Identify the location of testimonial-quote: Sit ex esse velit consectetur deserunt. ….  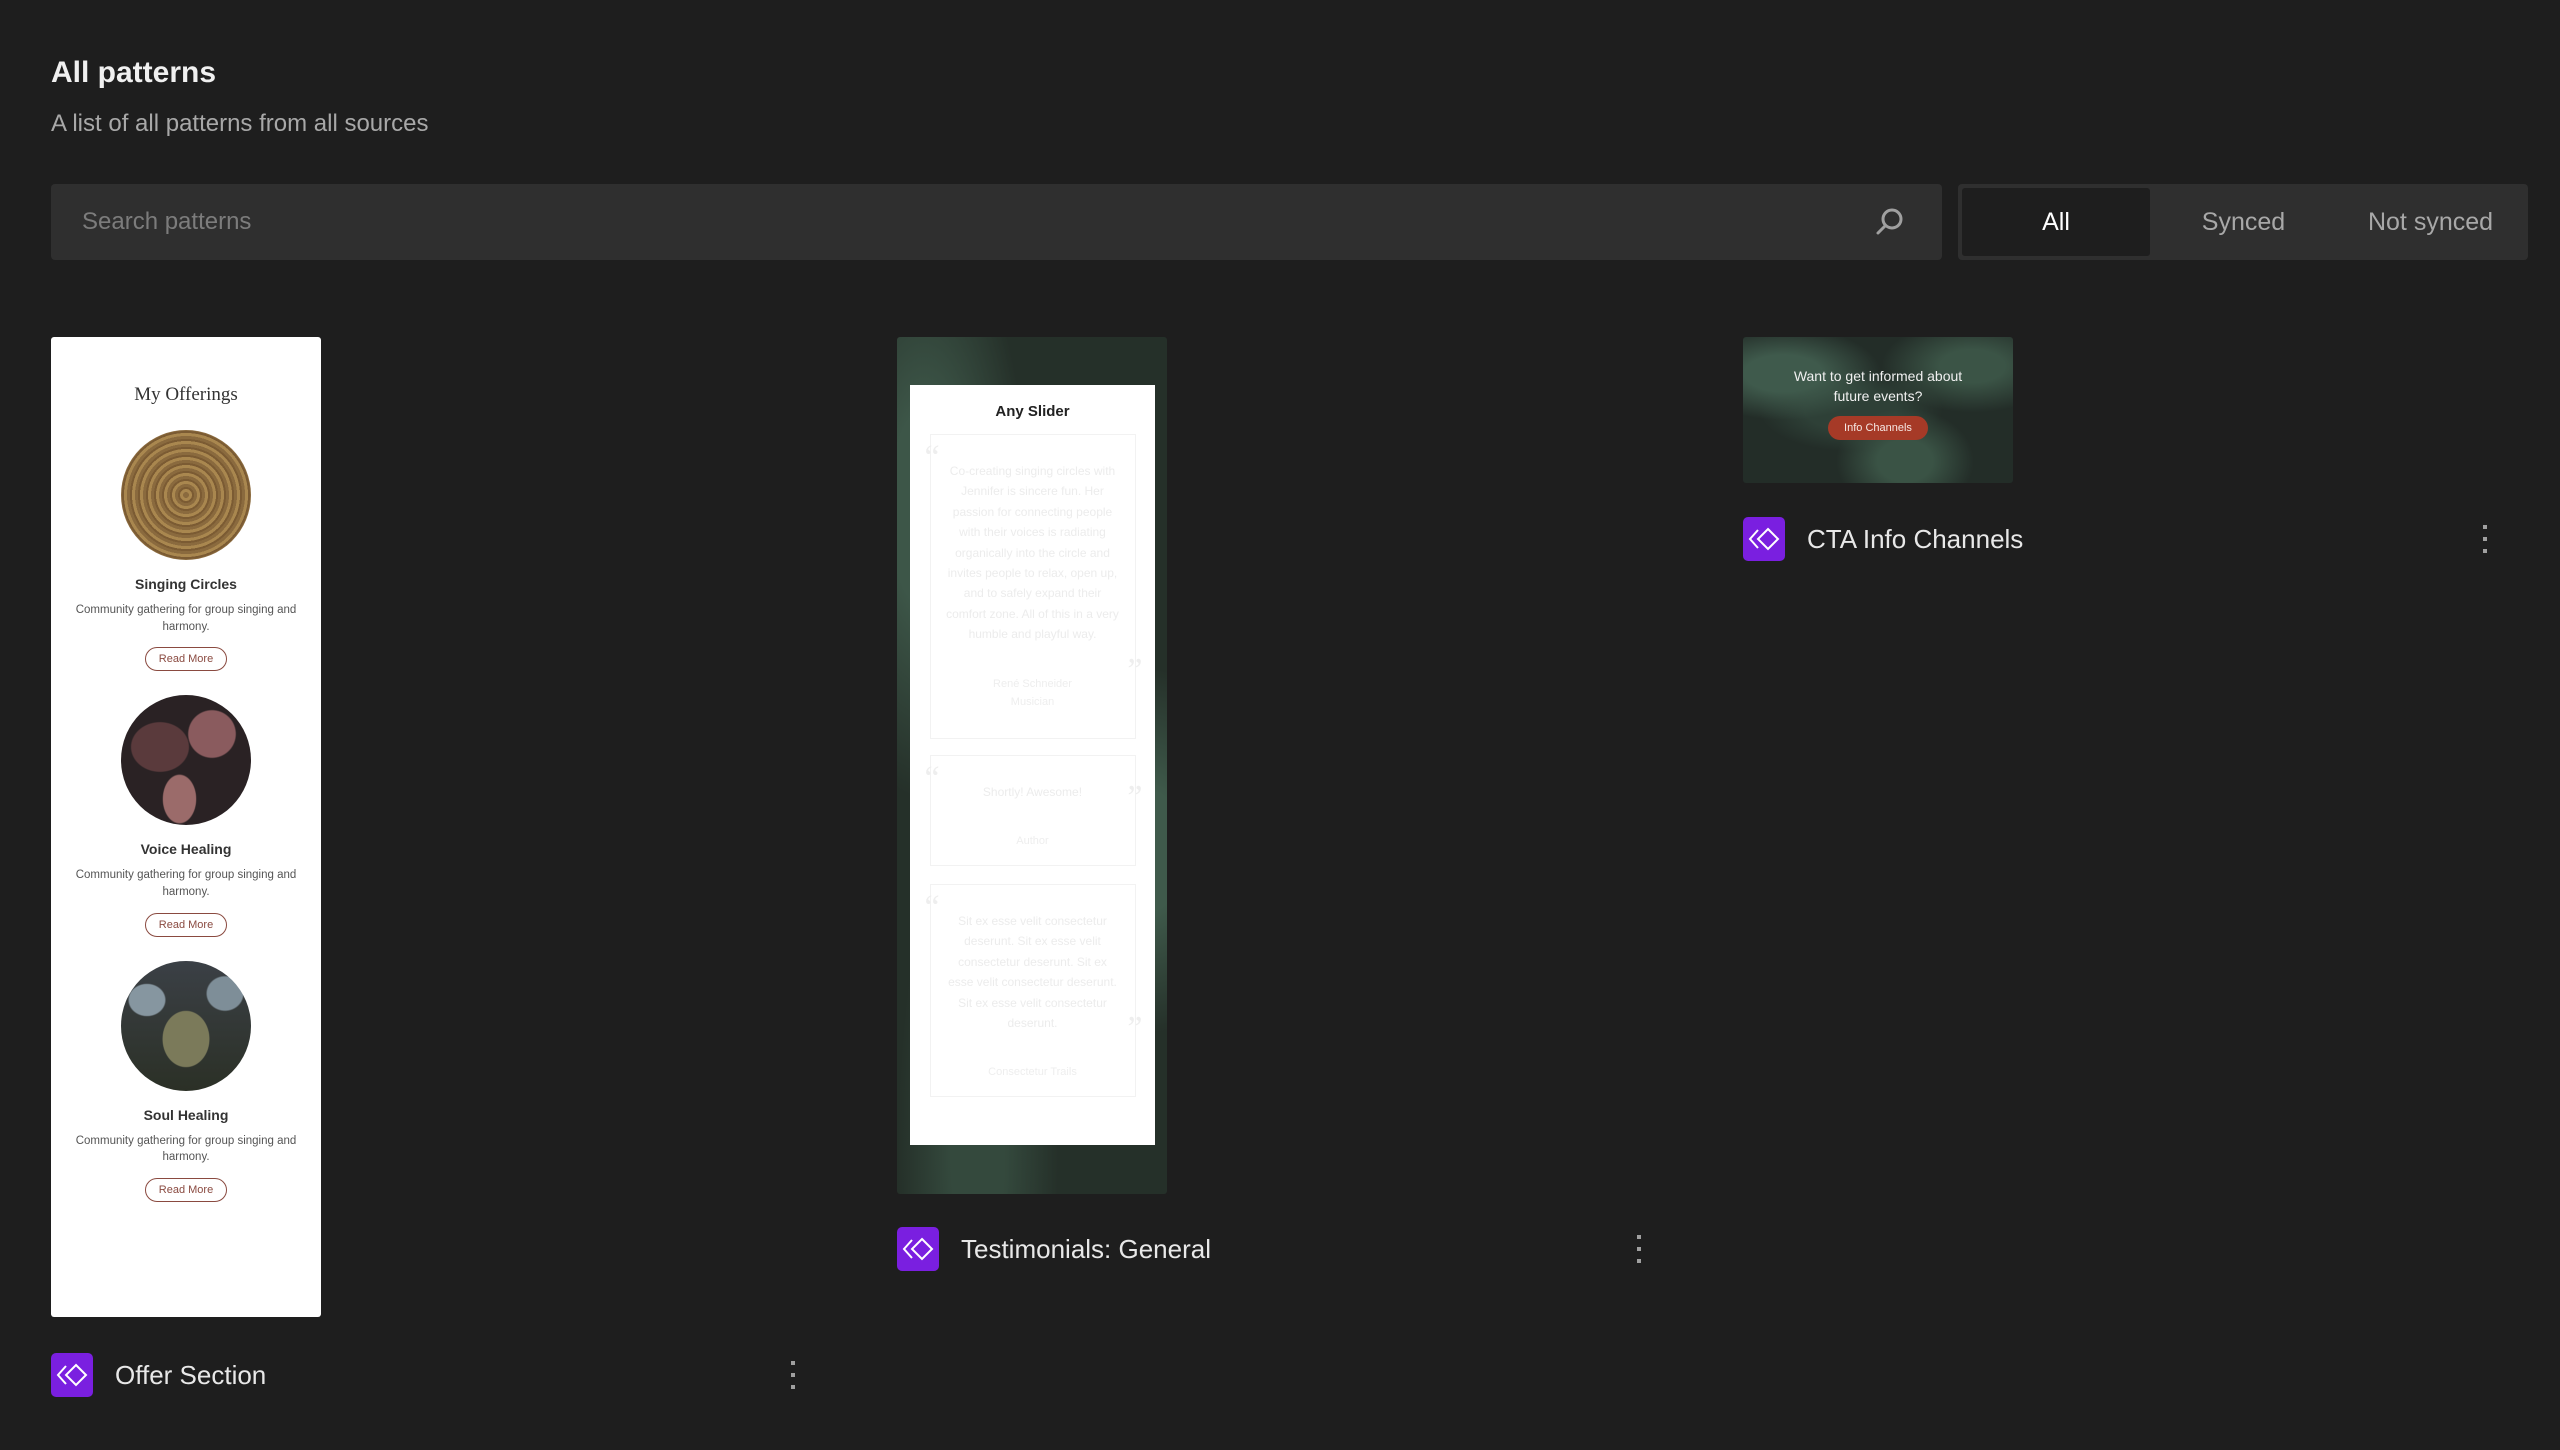
(1032, 972).